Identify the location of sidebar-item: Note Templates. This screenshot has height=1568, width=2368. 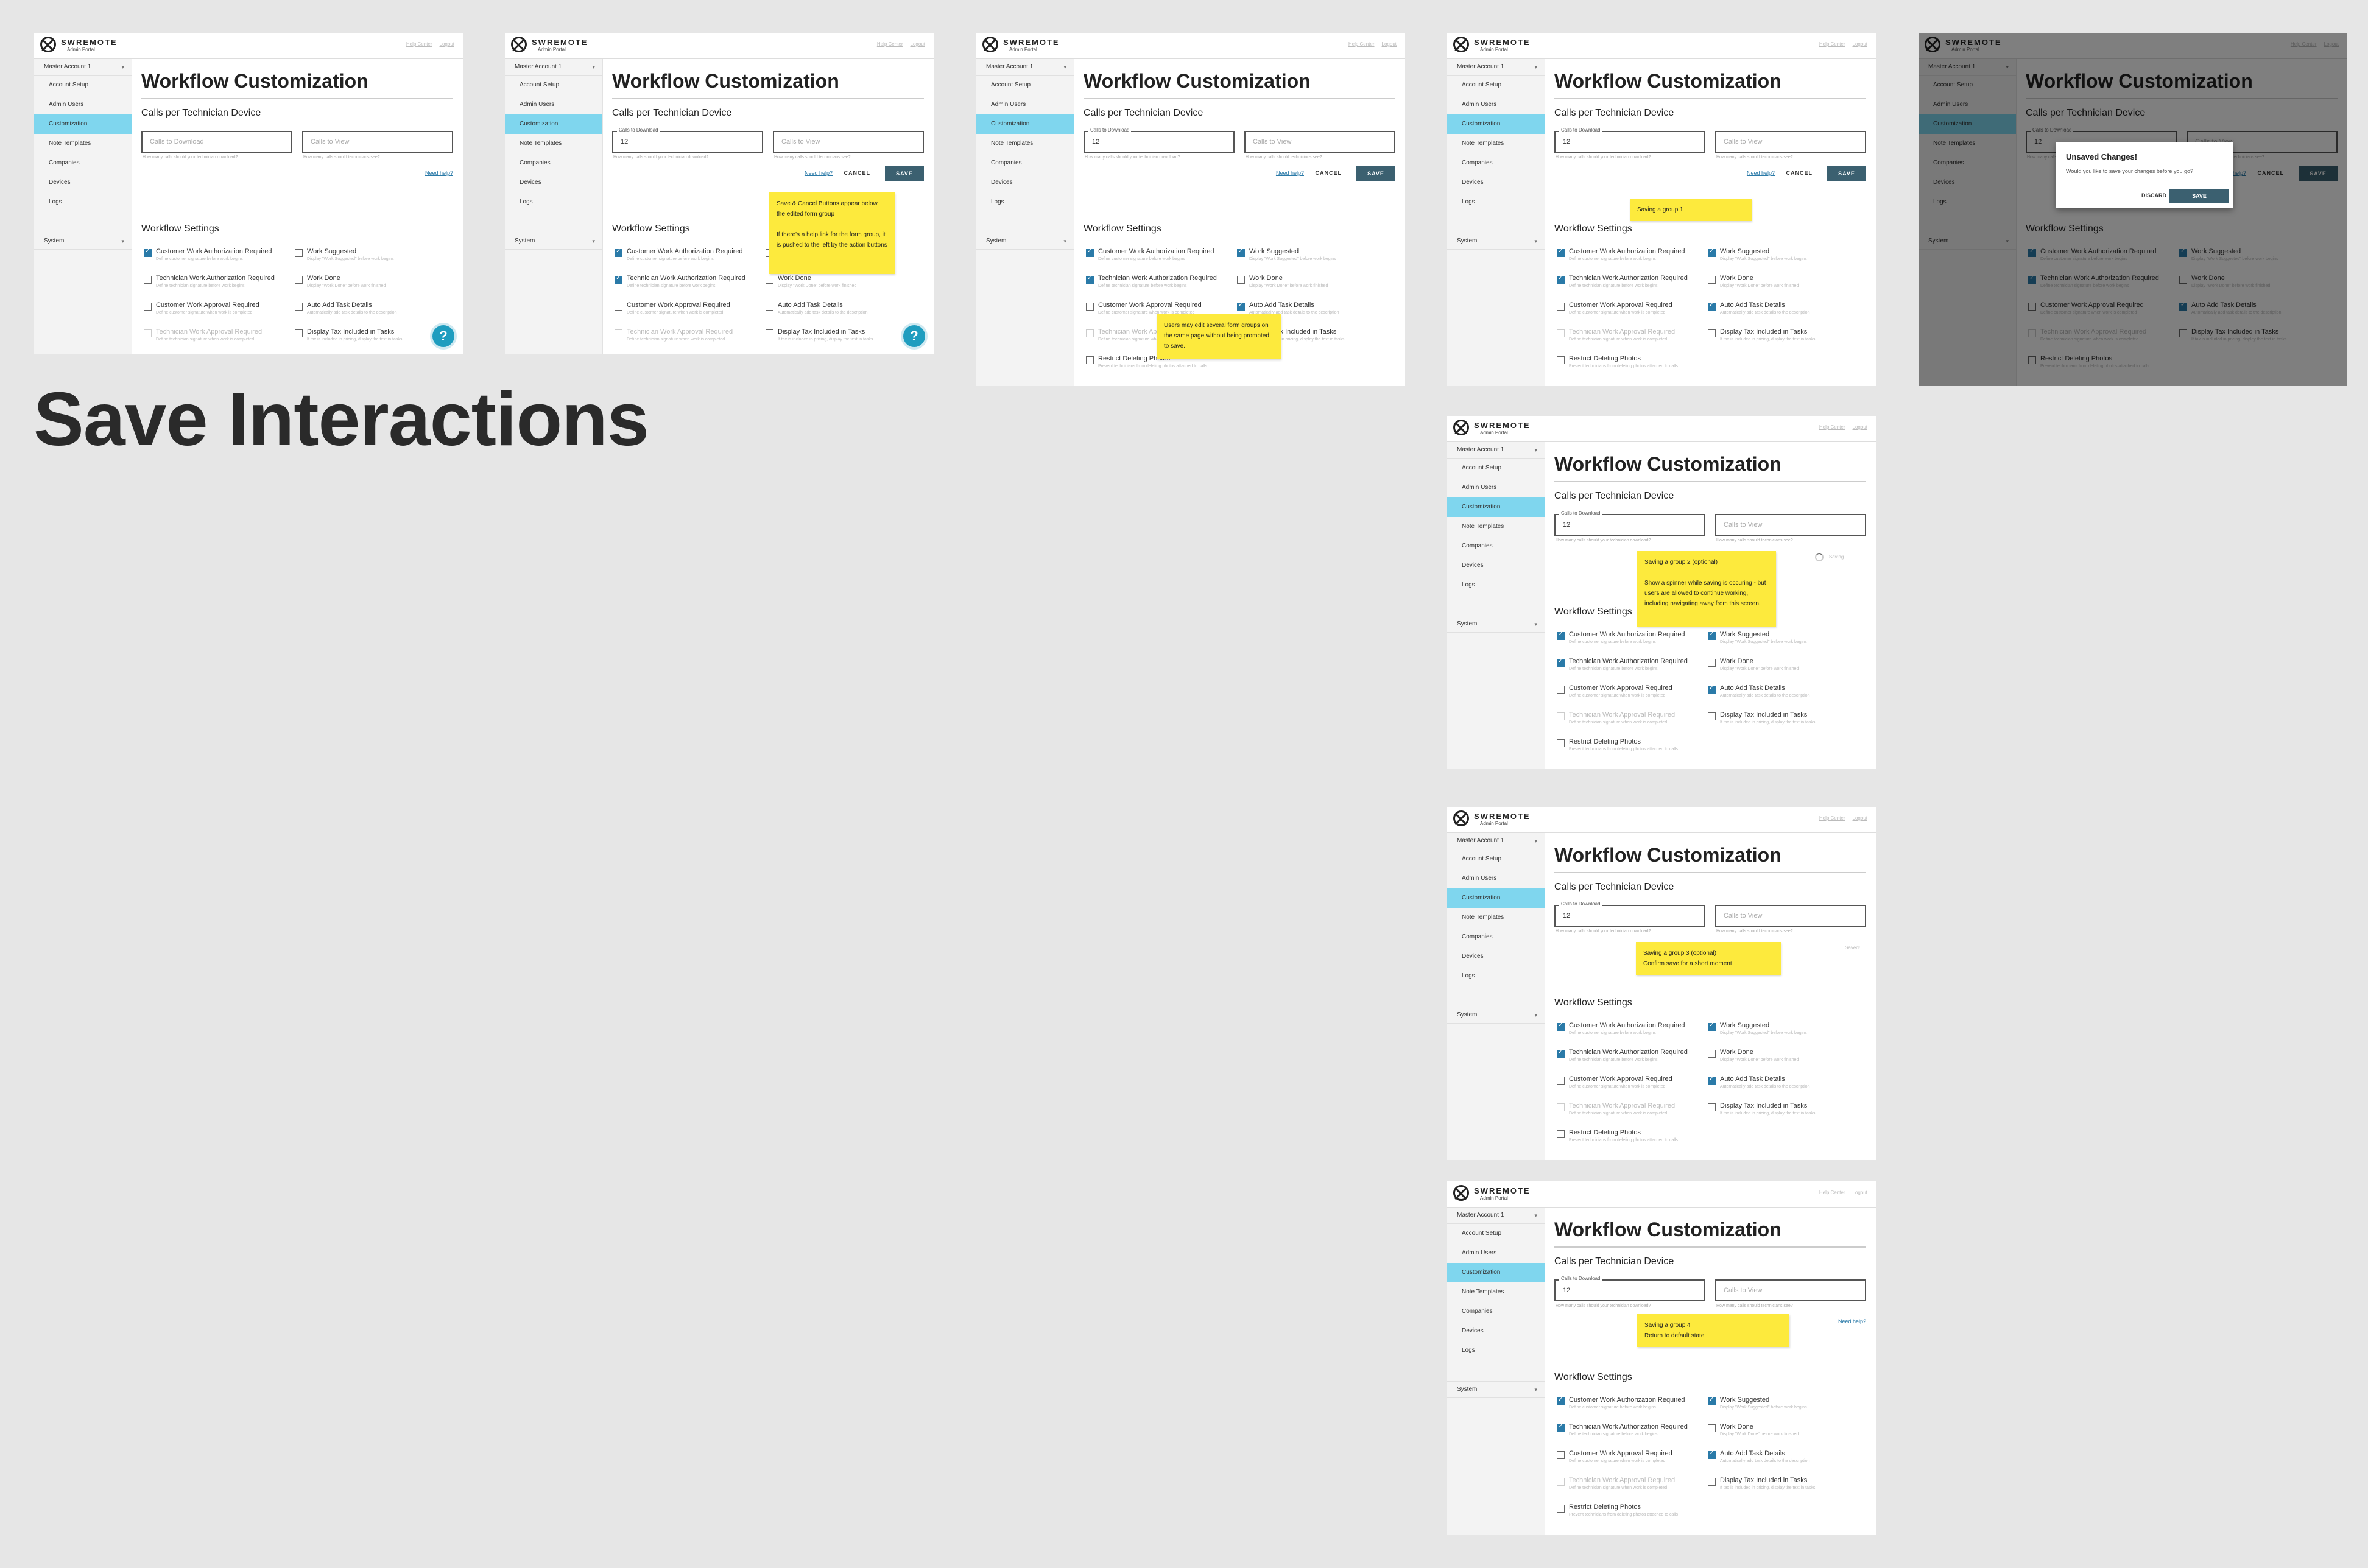
(83, 144).